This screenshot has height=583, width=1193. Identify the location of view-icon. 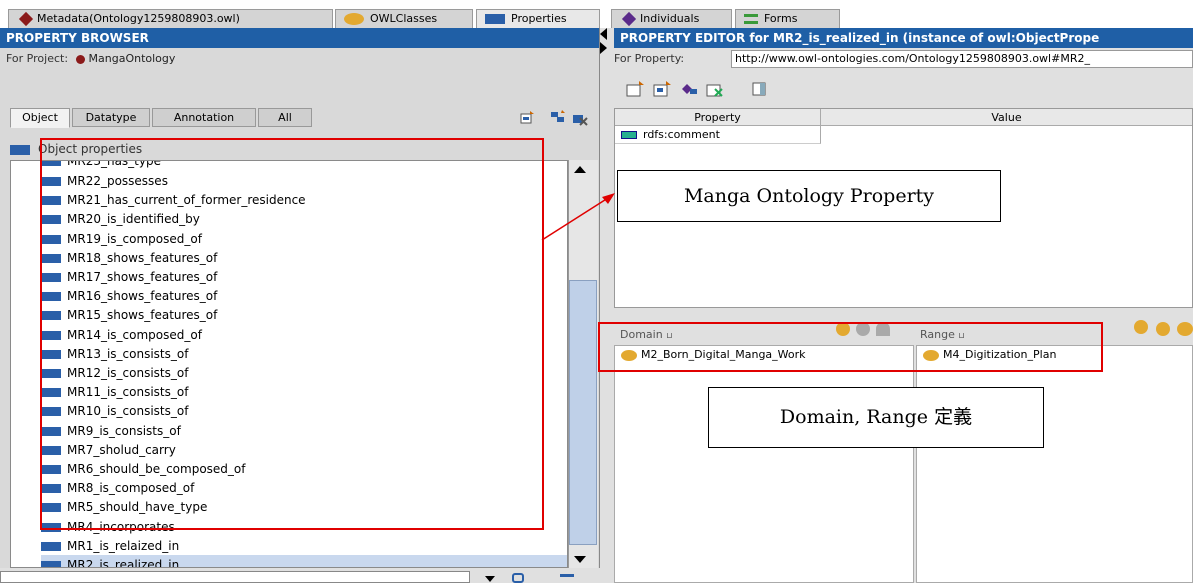
(759, 89).